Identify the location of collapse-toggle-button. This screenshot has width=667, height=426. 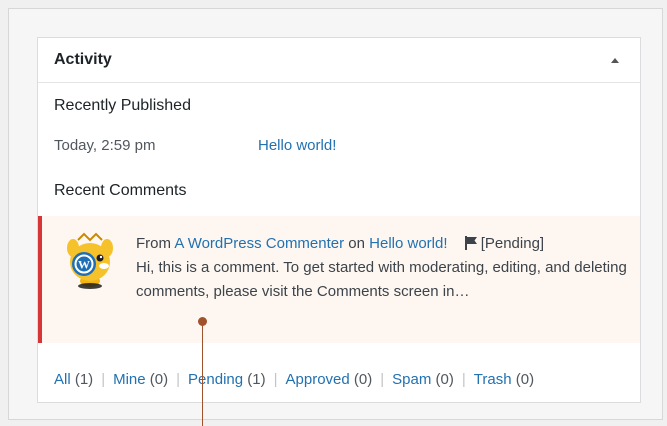
(615, 60).